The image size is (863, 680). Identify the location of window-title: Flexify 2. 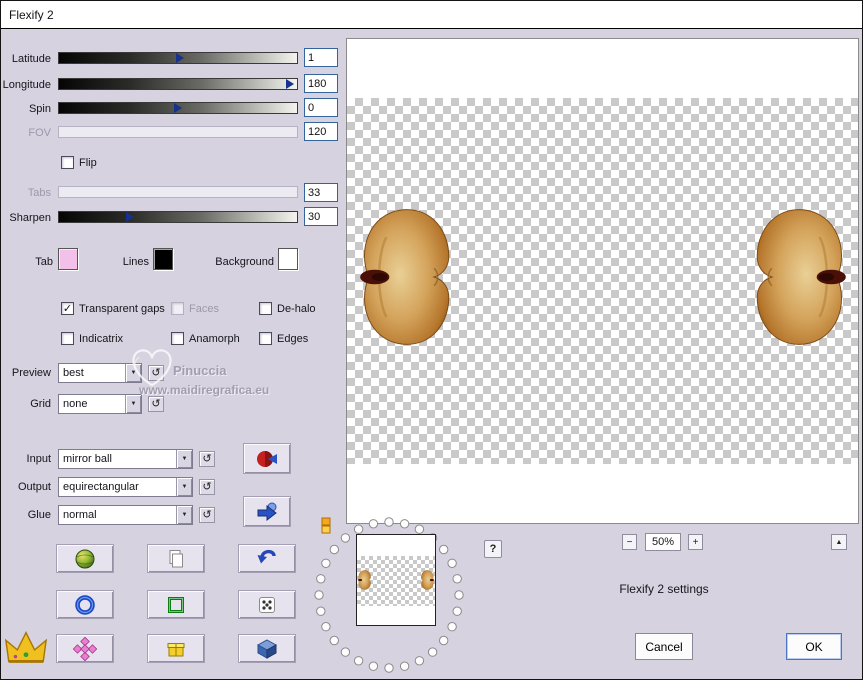
(31, 14).